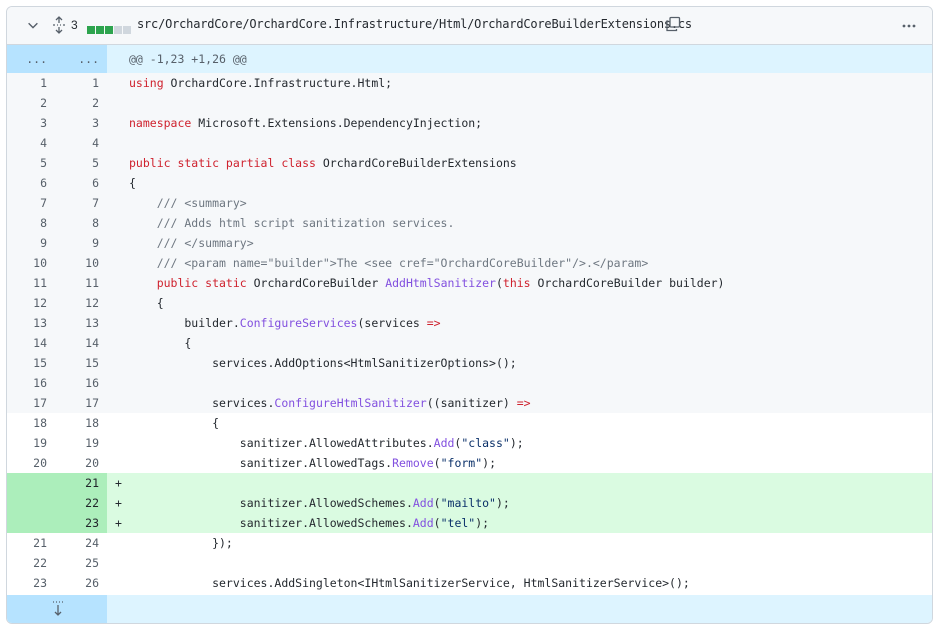 The width and height of the screenshot is (941, 629). I want to click on new-line-number: 22, so click(79, 503).